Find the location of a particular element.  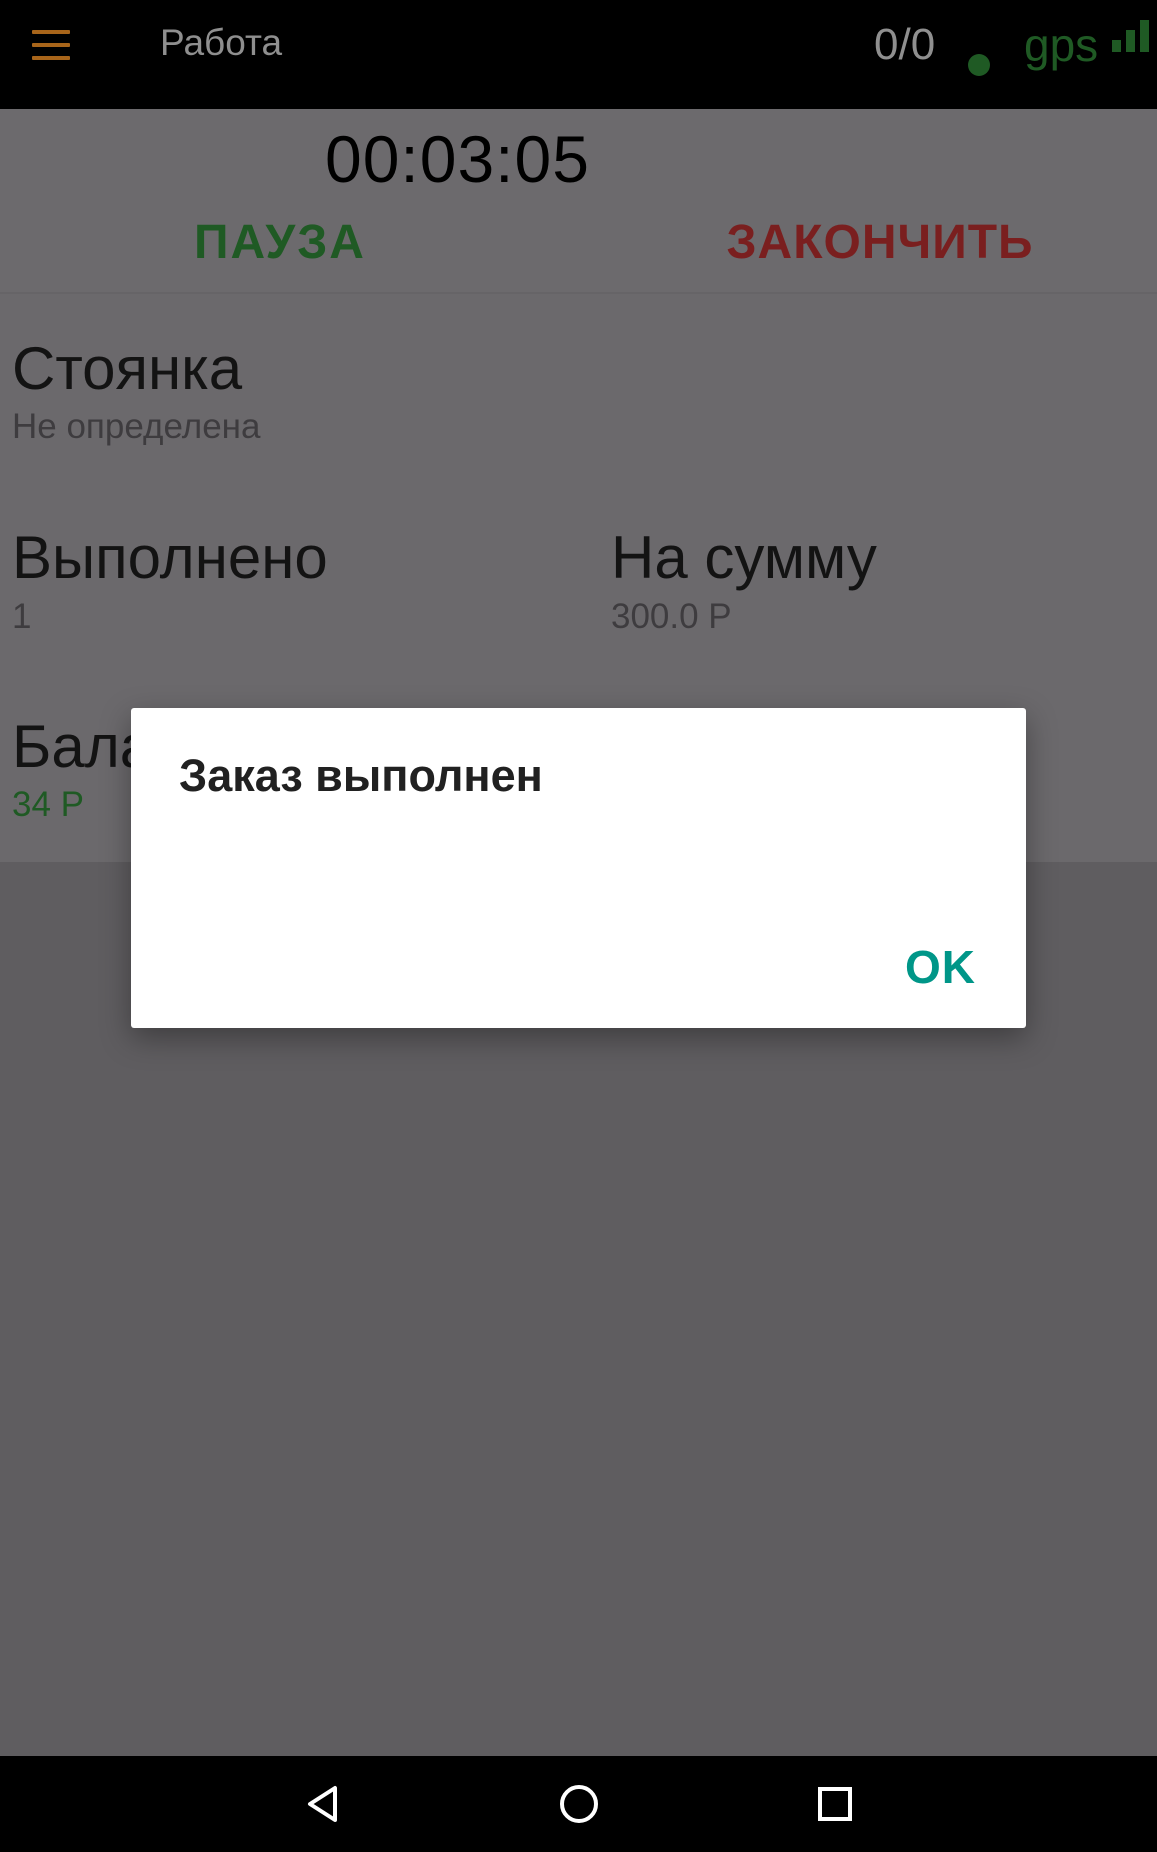

timer-panel: 00:03:05 ПАУЗА ЗАКОНЧИТЬ is located at coordinates (578, 201).